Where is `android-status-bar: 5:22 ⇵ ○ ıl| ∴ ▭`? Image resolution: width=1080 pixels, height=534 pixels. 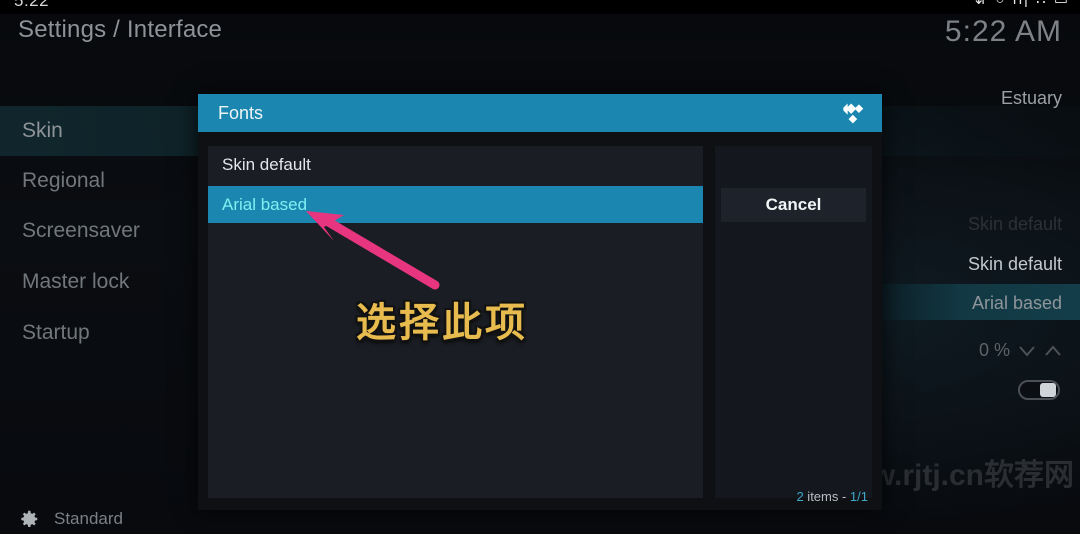
android-status-bar: 5:22 ⇵ ○ ıl| ∴ ▭ is located at coordinates (540, 7).